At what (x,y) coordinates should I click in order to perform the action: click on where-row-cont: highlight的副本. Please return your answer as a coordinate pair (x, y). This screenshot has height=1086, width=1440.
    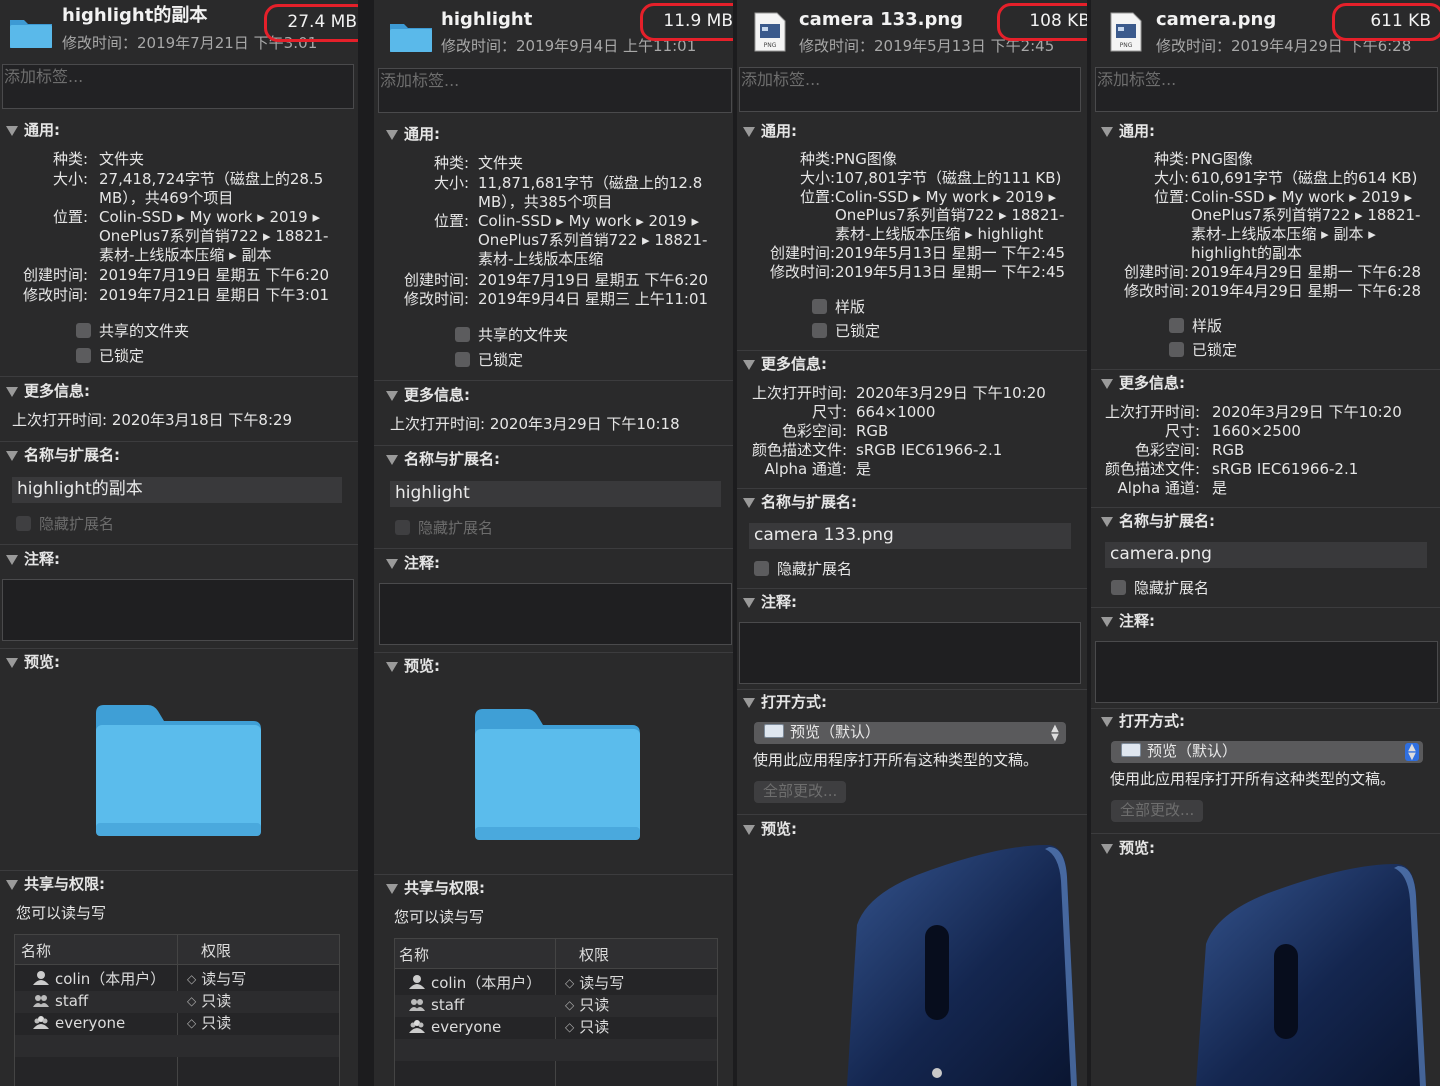
    Looking at the image, I should click on (1246, 253).